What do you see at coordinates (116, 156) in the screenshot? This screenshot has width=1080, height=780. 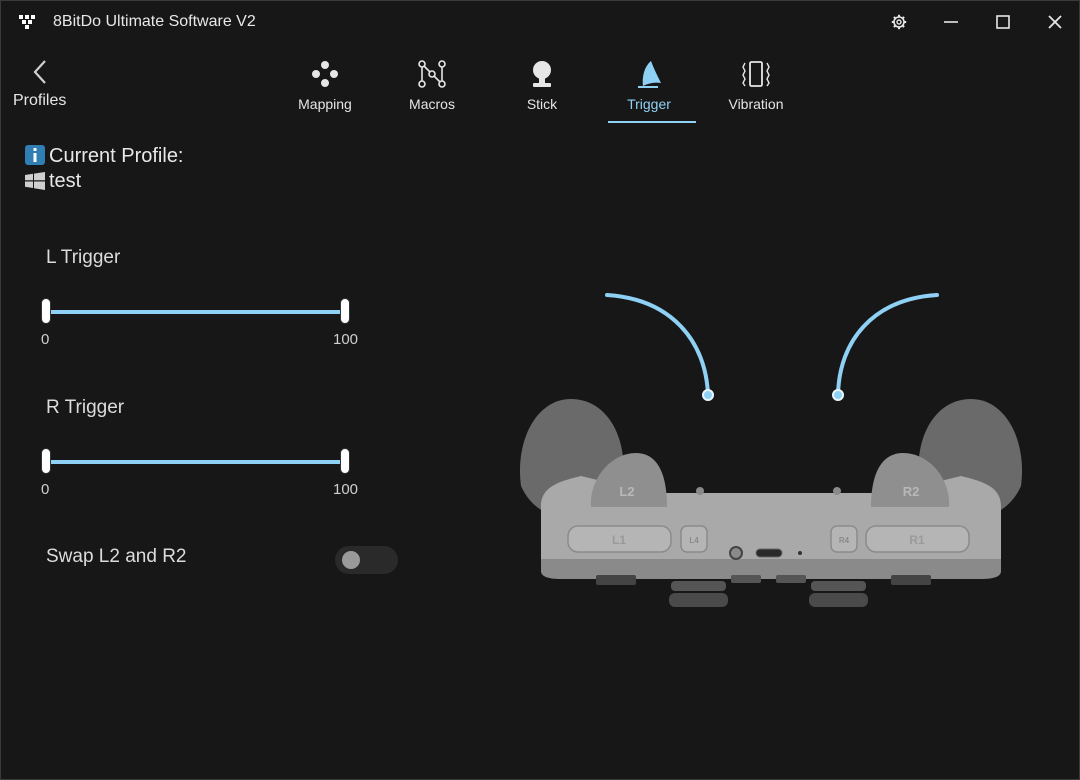 I see `current-profile-heading: Current Profile:` at bounding box center [116, 156].